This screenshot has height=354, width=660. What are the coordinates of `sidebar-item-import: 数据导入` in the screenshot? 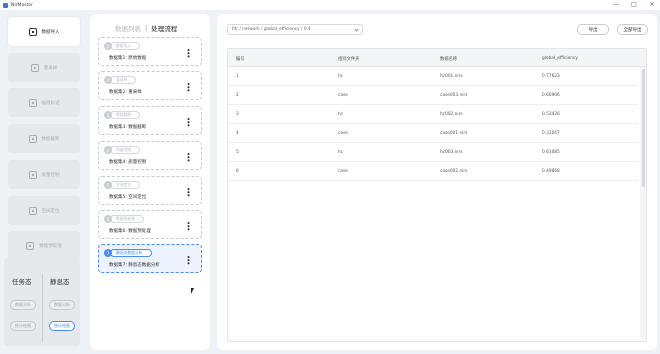 It's located at (44, 31).